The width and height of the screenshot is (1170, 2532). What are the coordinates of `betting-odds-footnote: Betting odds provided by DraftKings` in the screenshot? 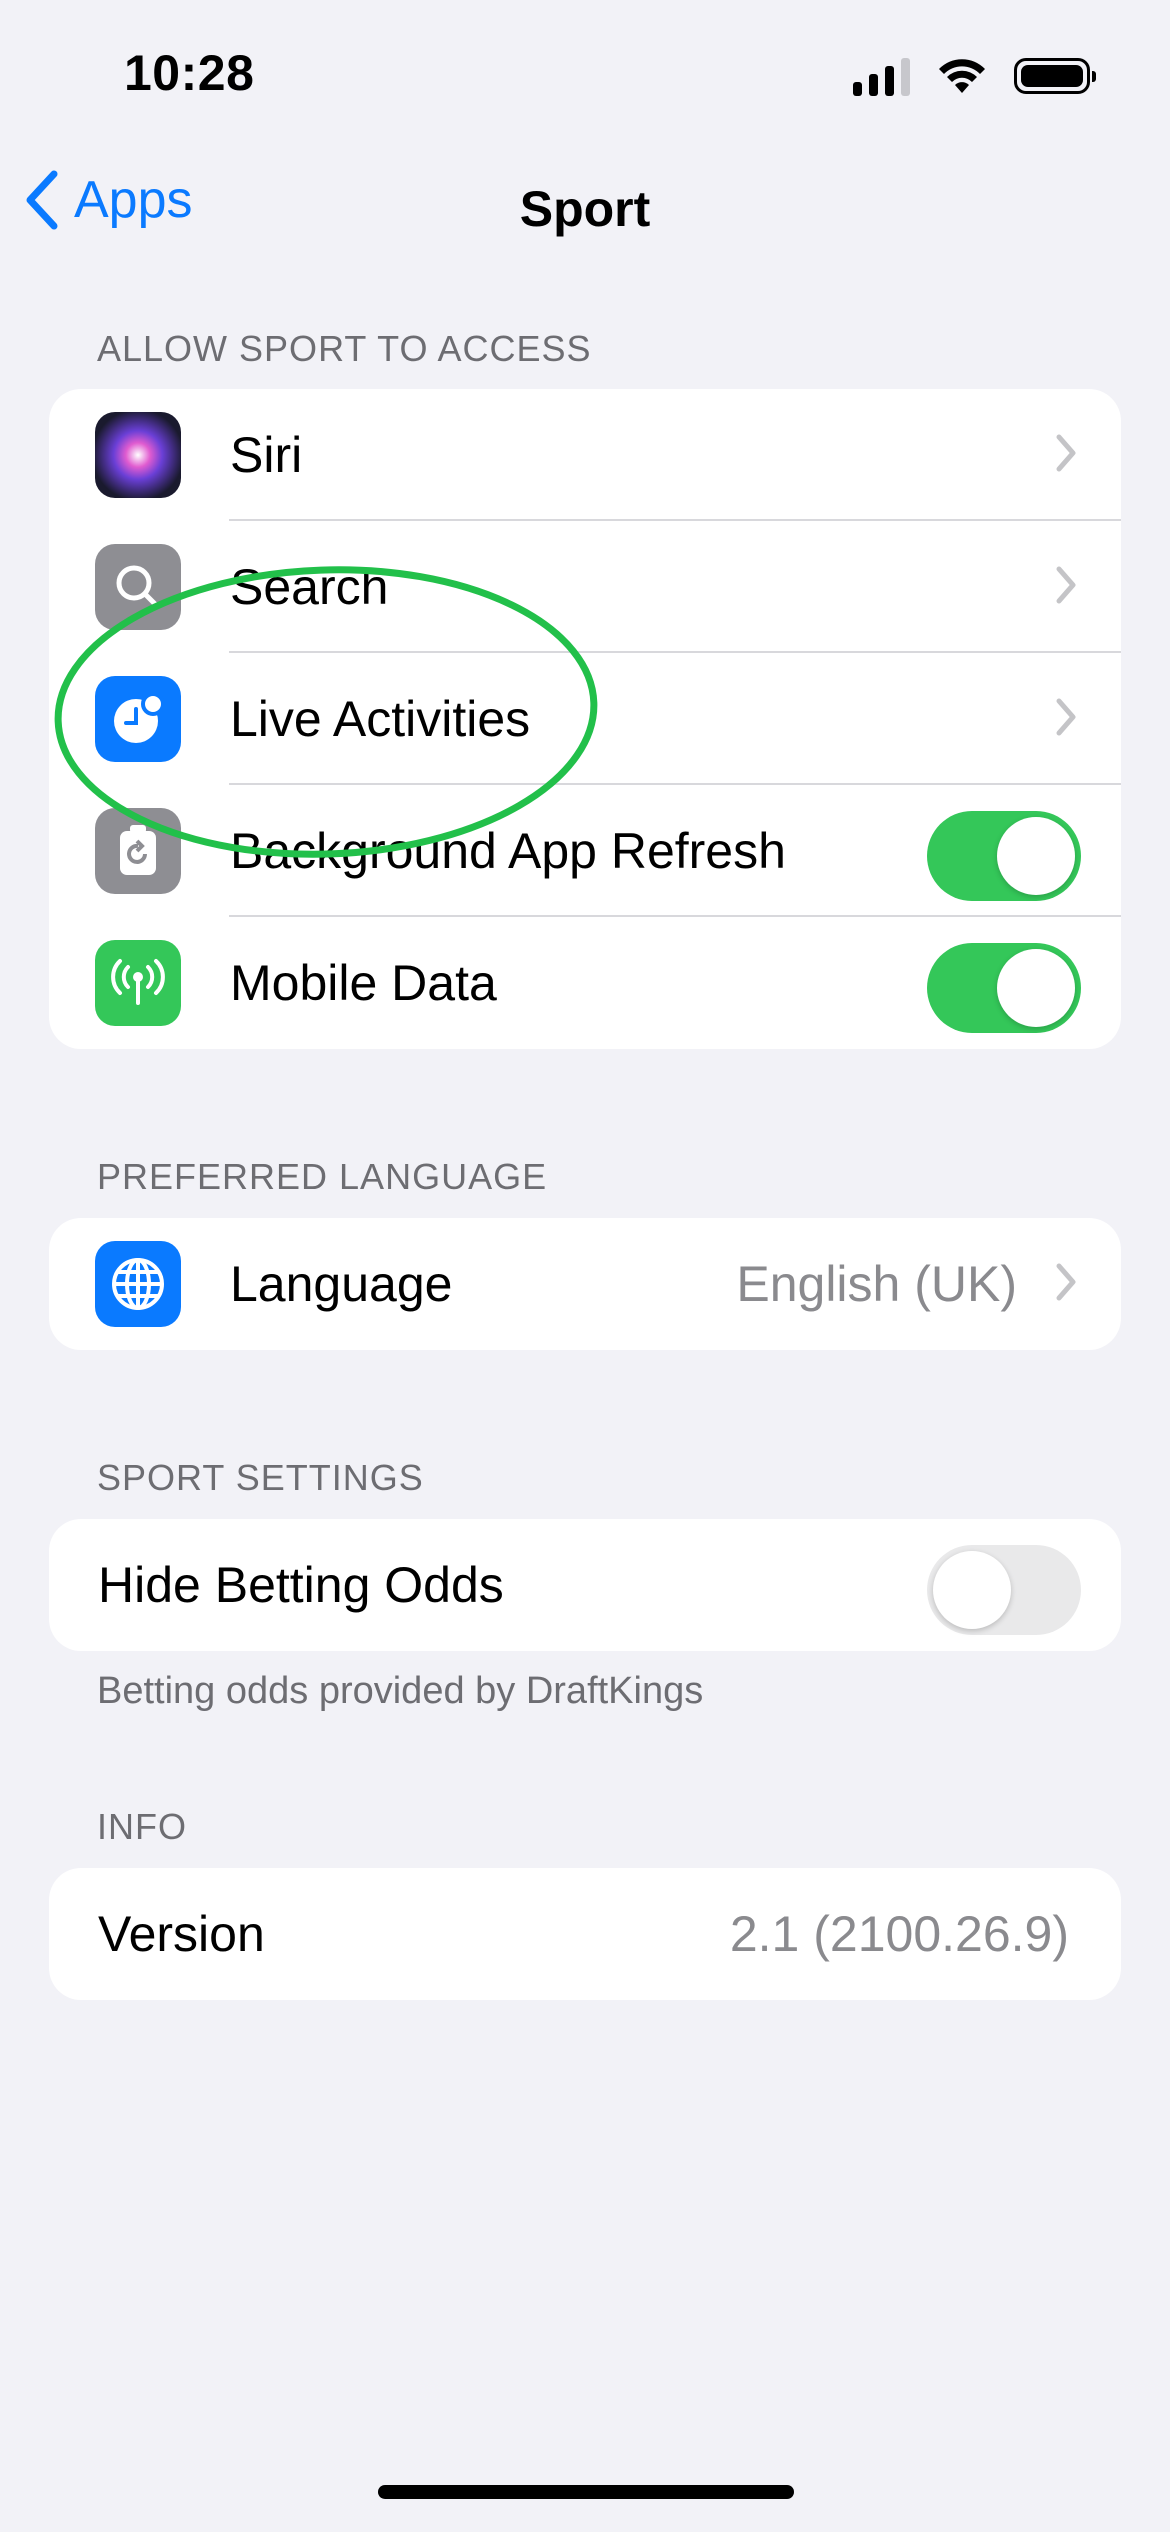 It's located at (400, 1691).